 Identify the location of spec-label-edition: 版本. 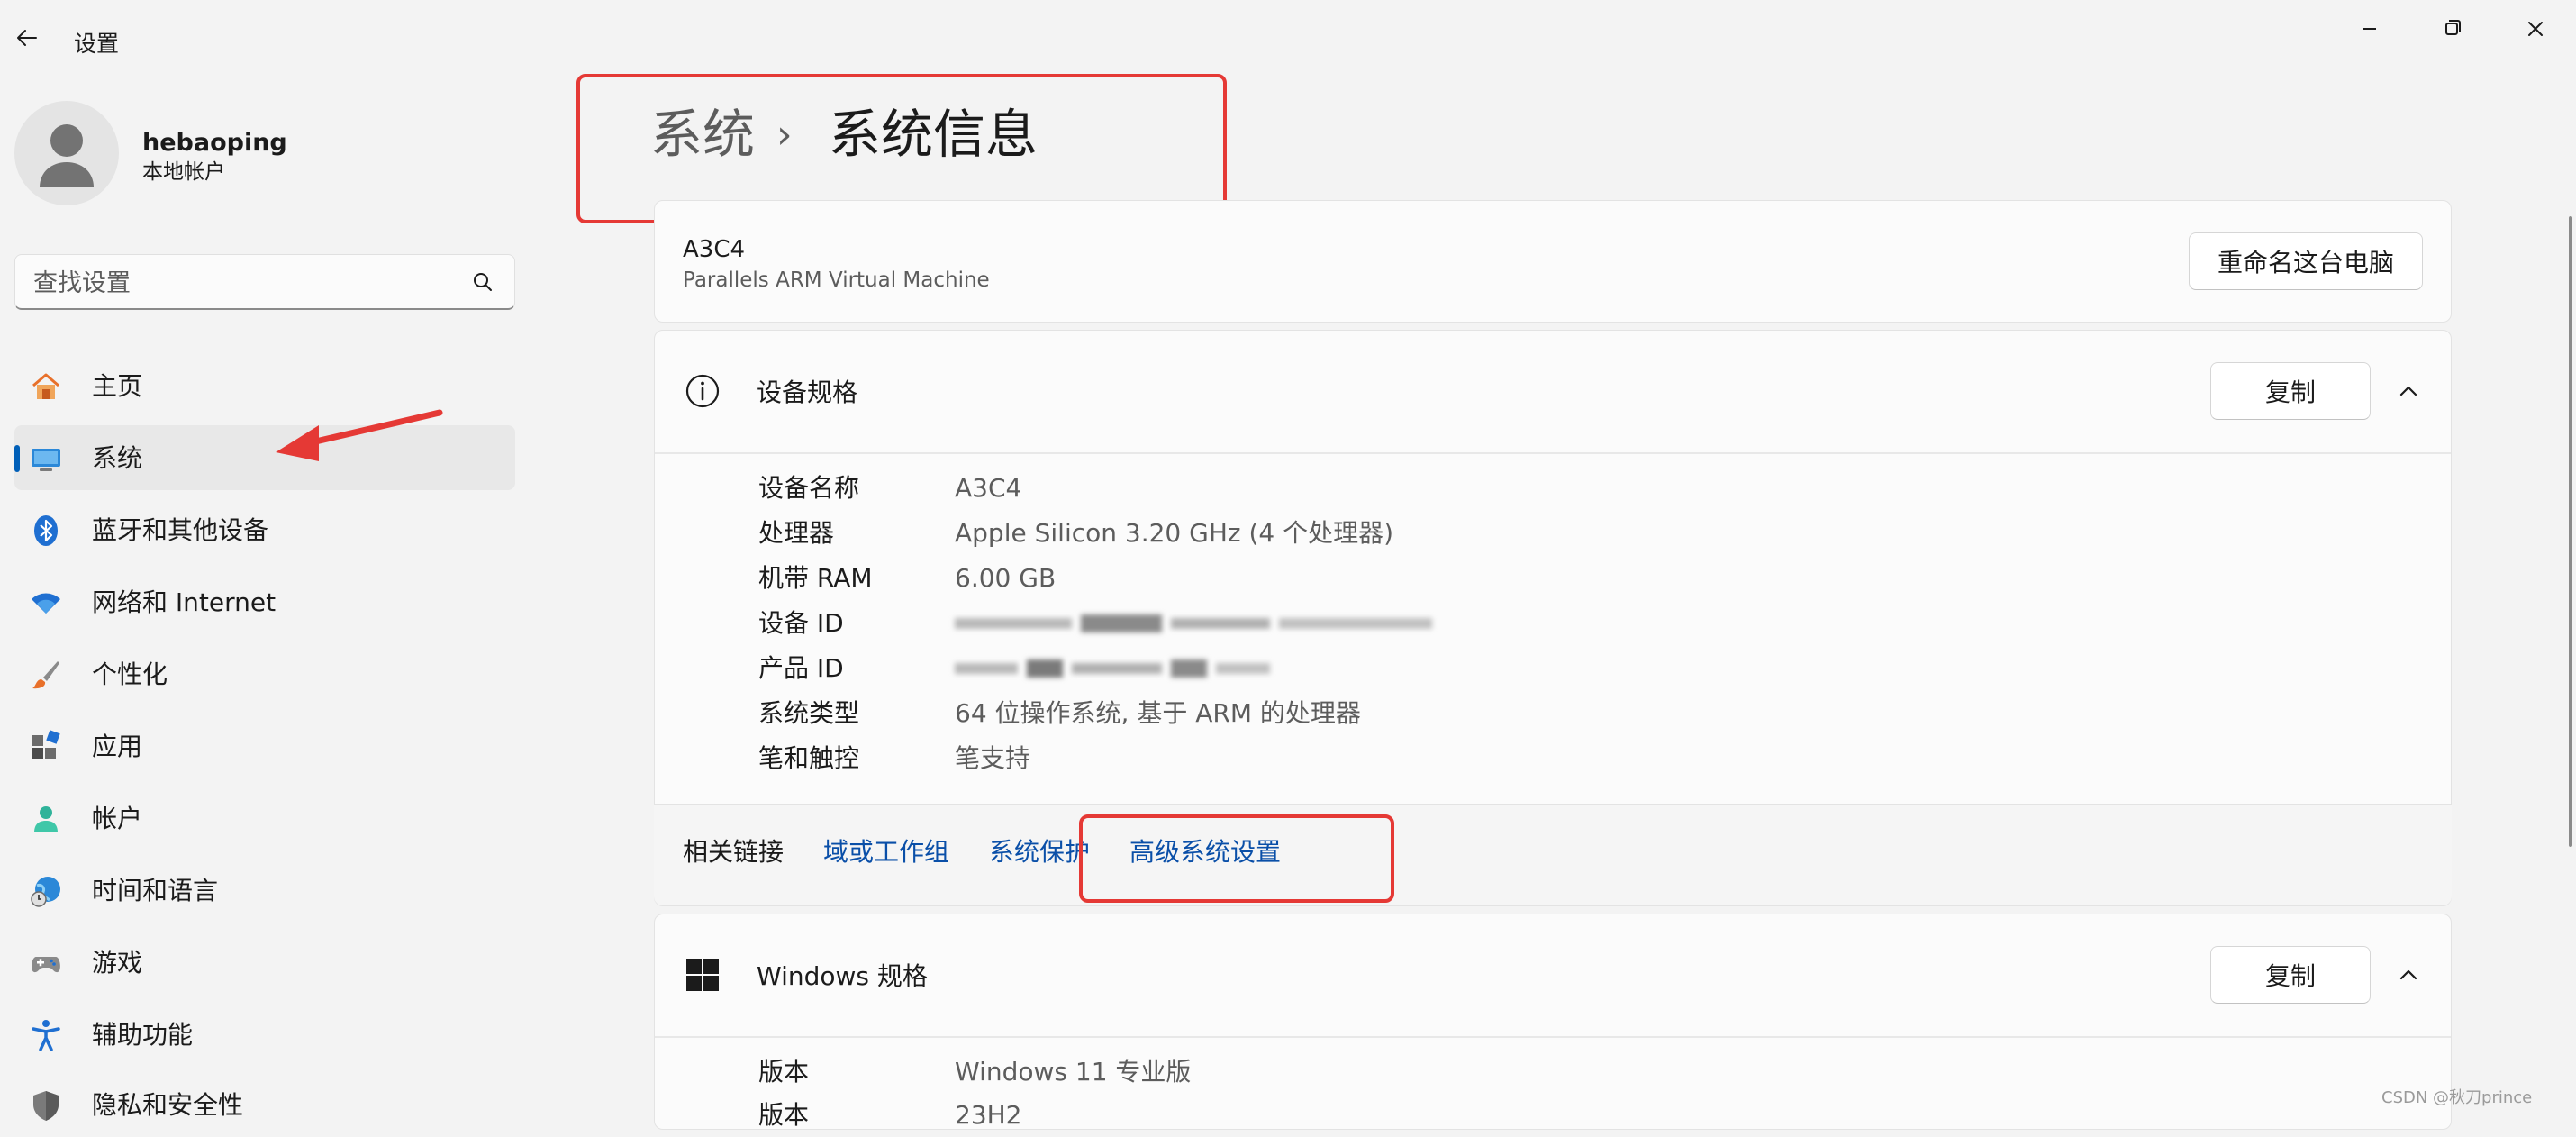
(784, 1072).